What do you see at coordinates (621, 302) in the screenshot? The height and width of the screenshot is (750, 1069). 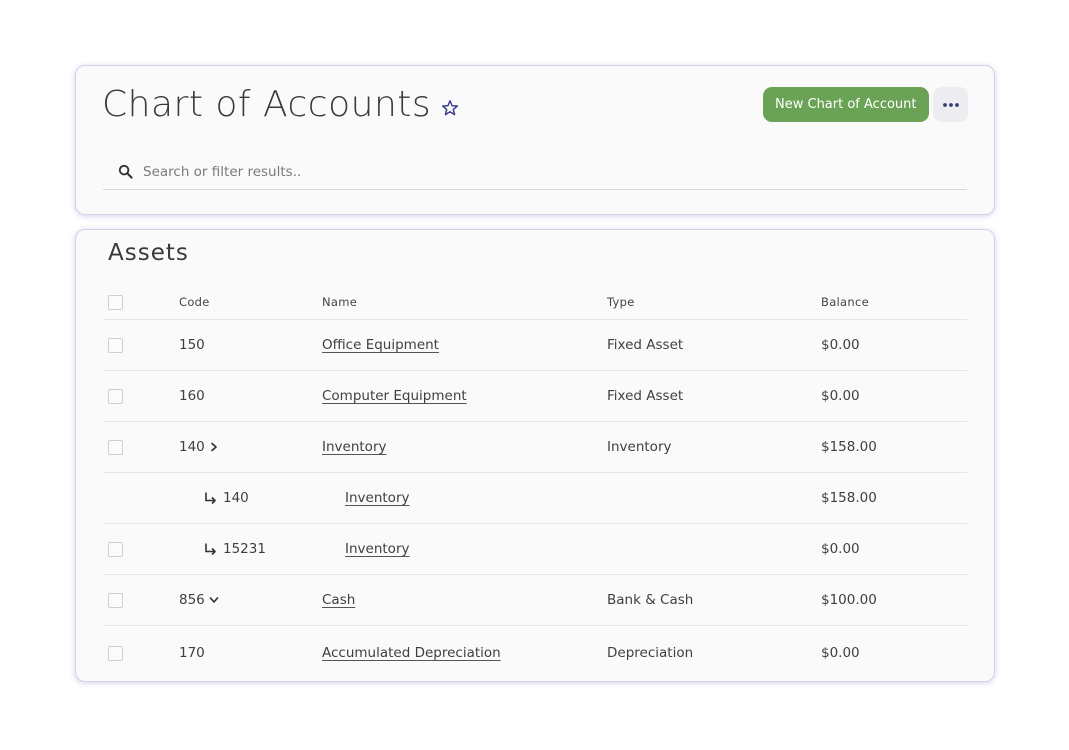 I see `column-header-type: Type` at bounding box center [621, 302].